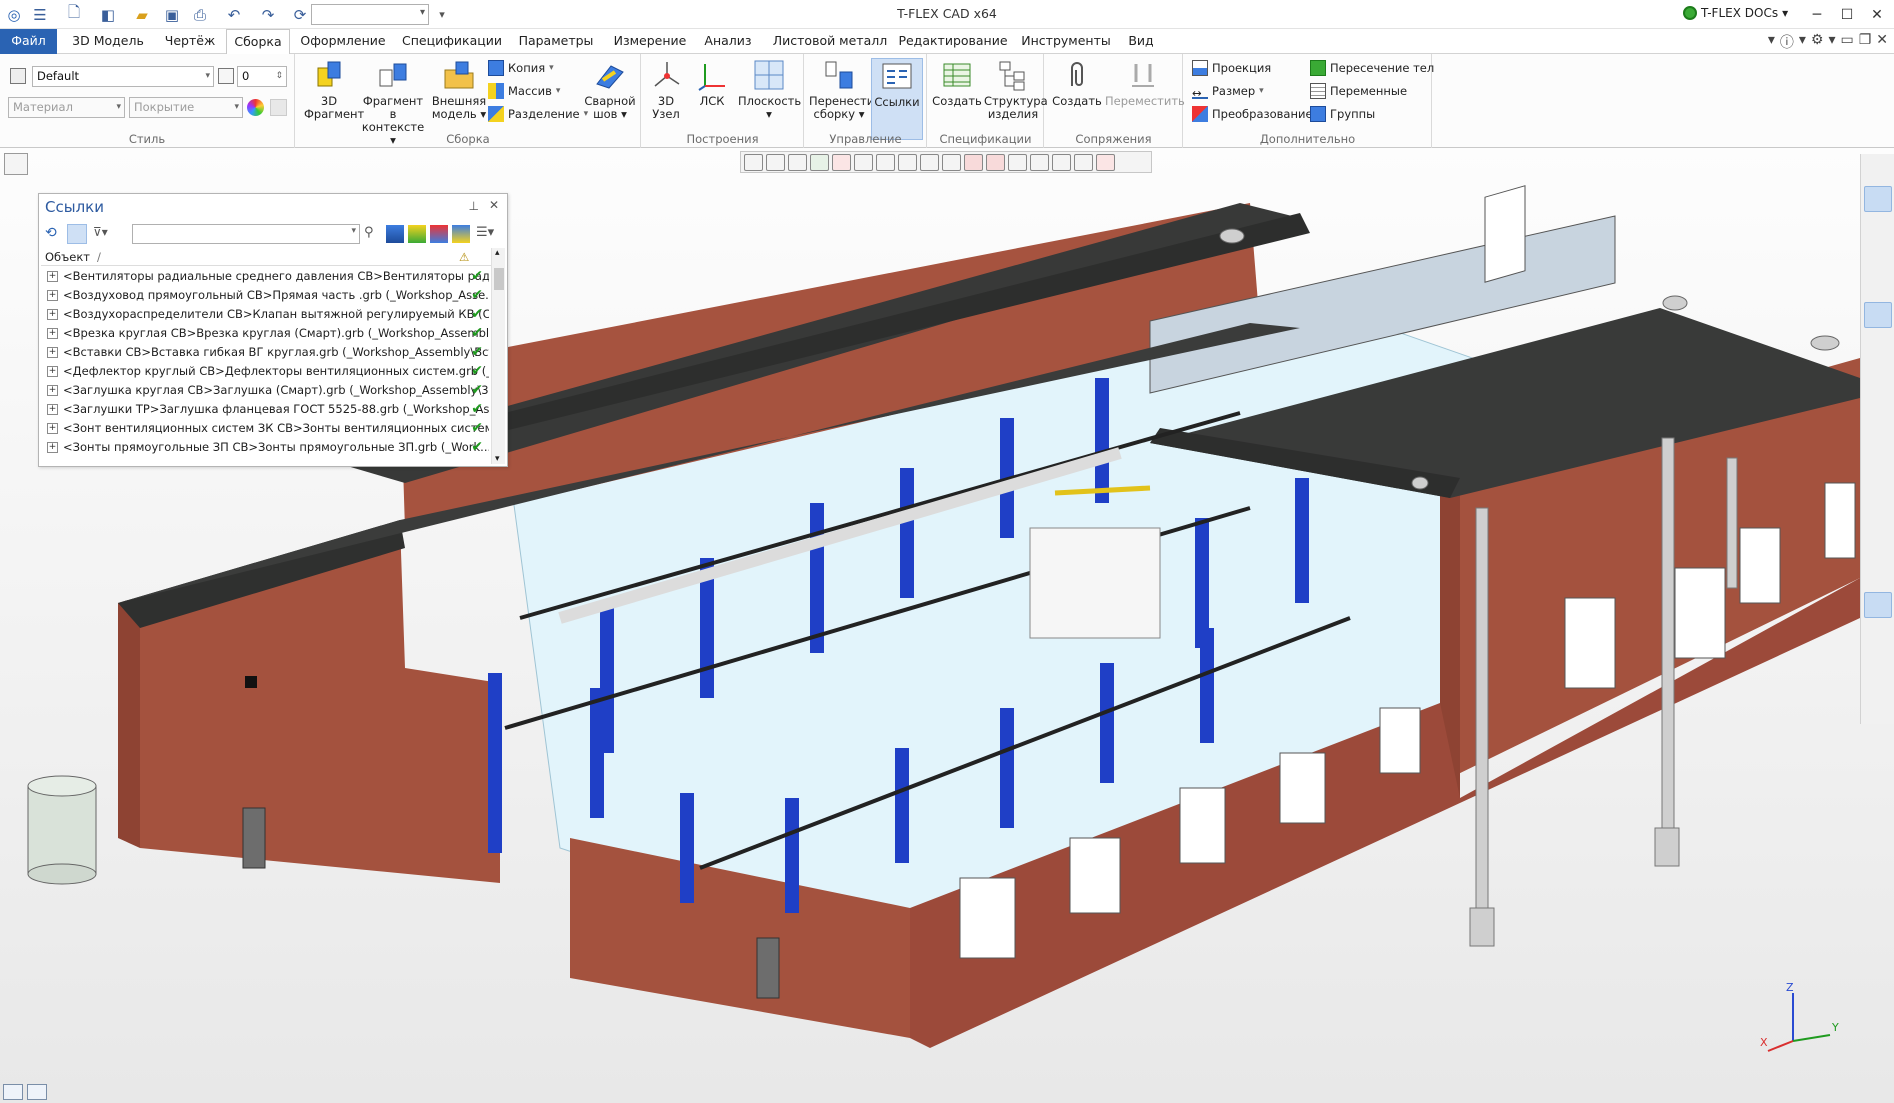 The image size is (1894, 1103). Describe the element at coordinates (1878, 605) in the screenshot. I see `camera-screen-icon` at that location.